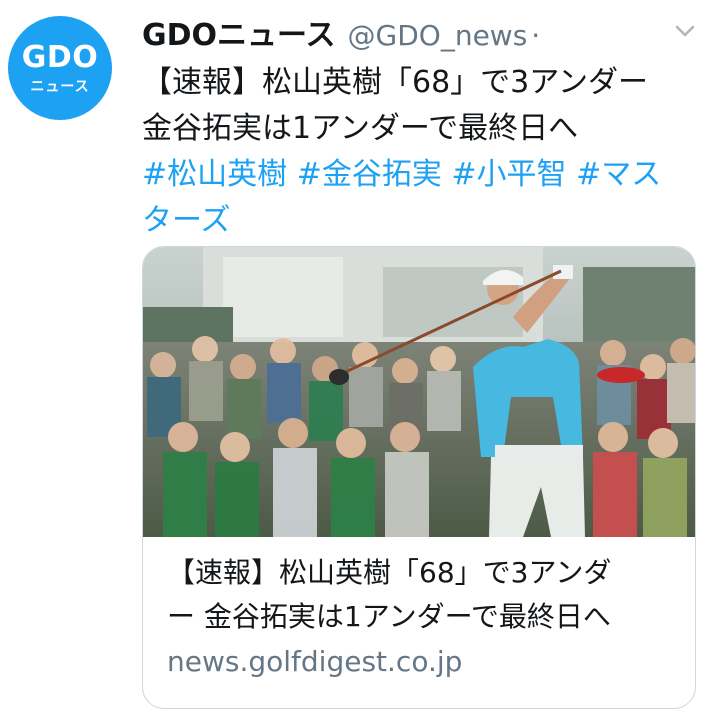 The image size is (715, 727). Describe the element at coordinates (60, 57) in the screenshot. I see `avatar-logo-text: GDO` at that location.